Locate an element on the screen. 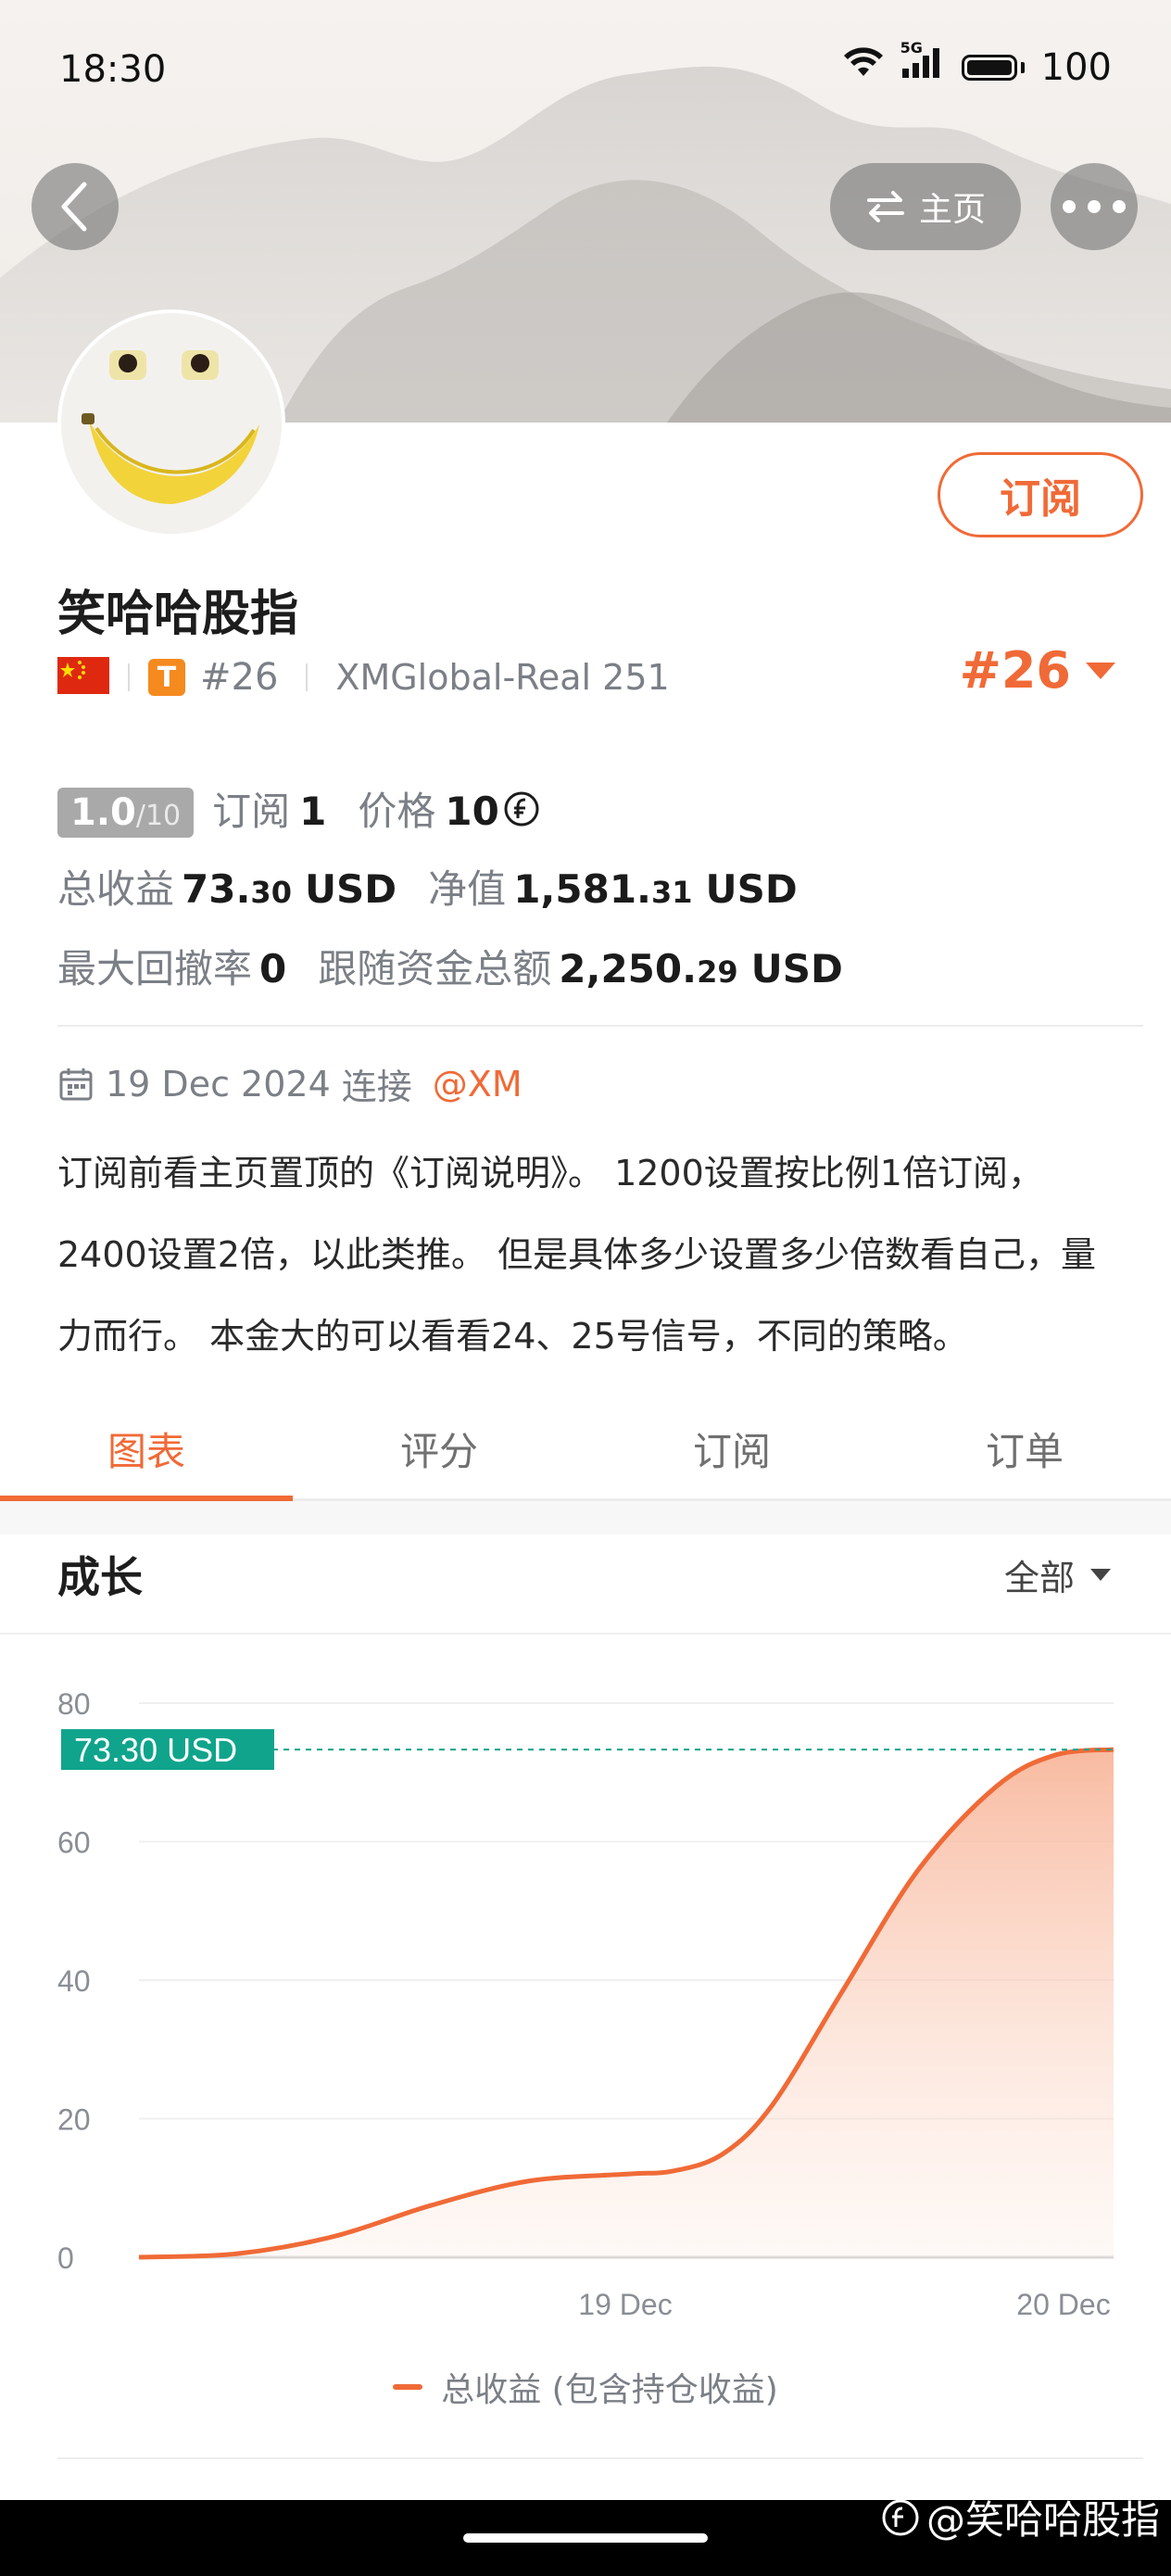 The width and height of the screenshot is (1171, 2576). home-button: 主页 is located at coordinates (926, 206).